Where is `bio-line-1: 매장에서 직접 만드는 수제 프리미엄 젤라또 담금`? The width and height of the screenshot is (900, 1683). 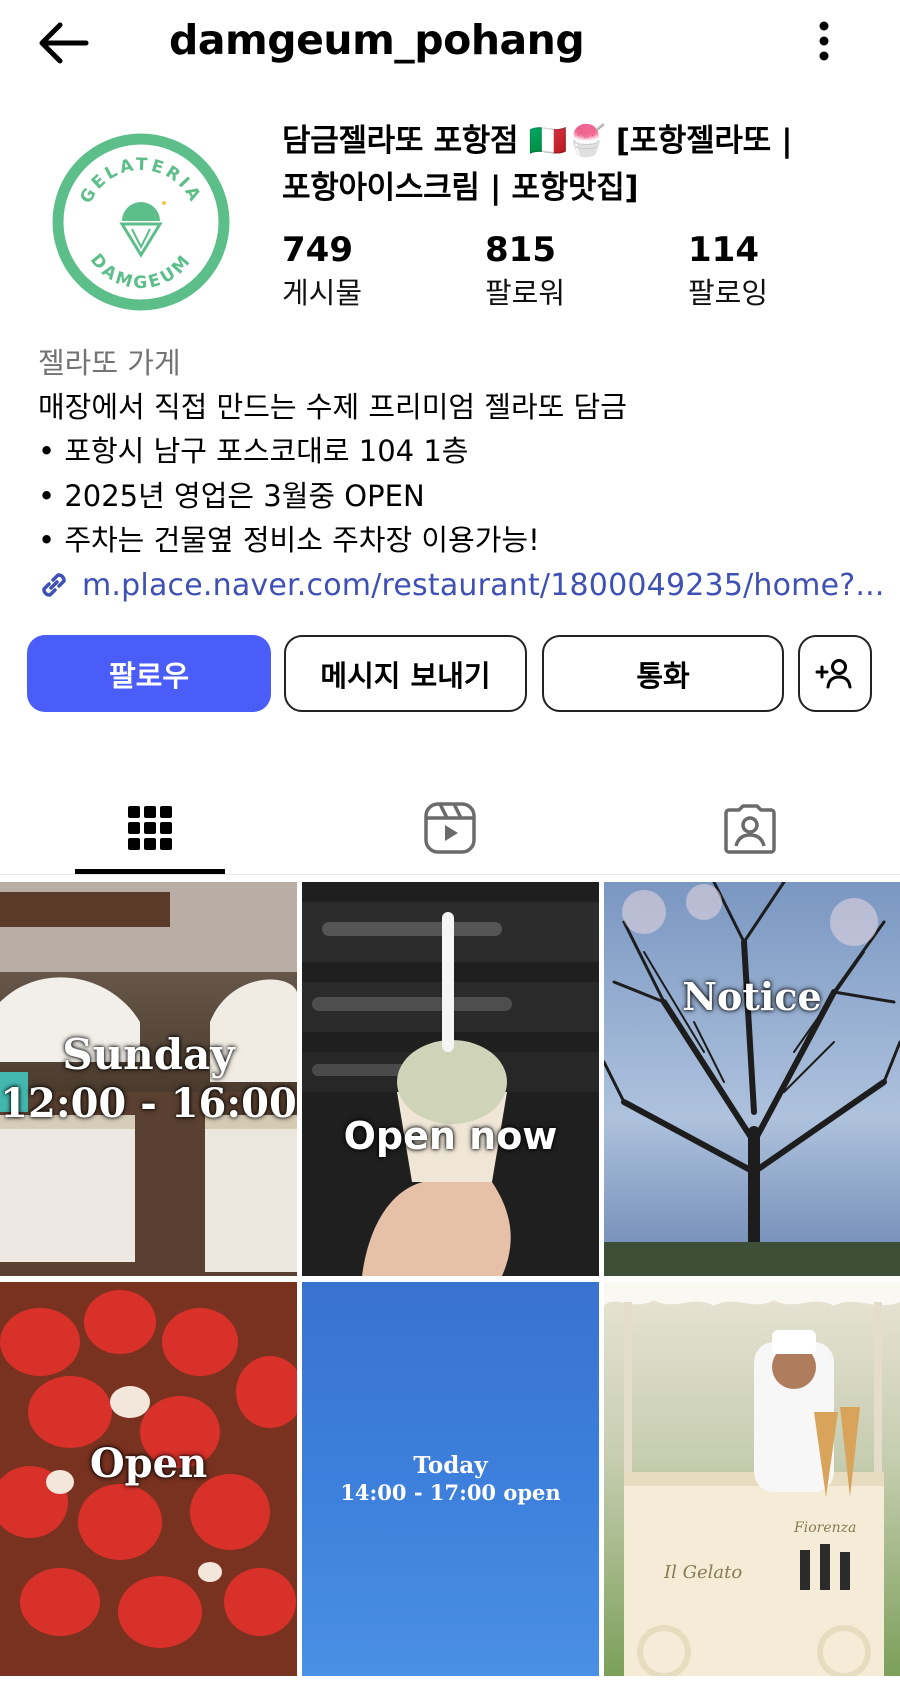 bio-line-1: 매장에서 직접 만드는 수제 프리미엄 젤라또 담금 is located at coordinates (332, 407).